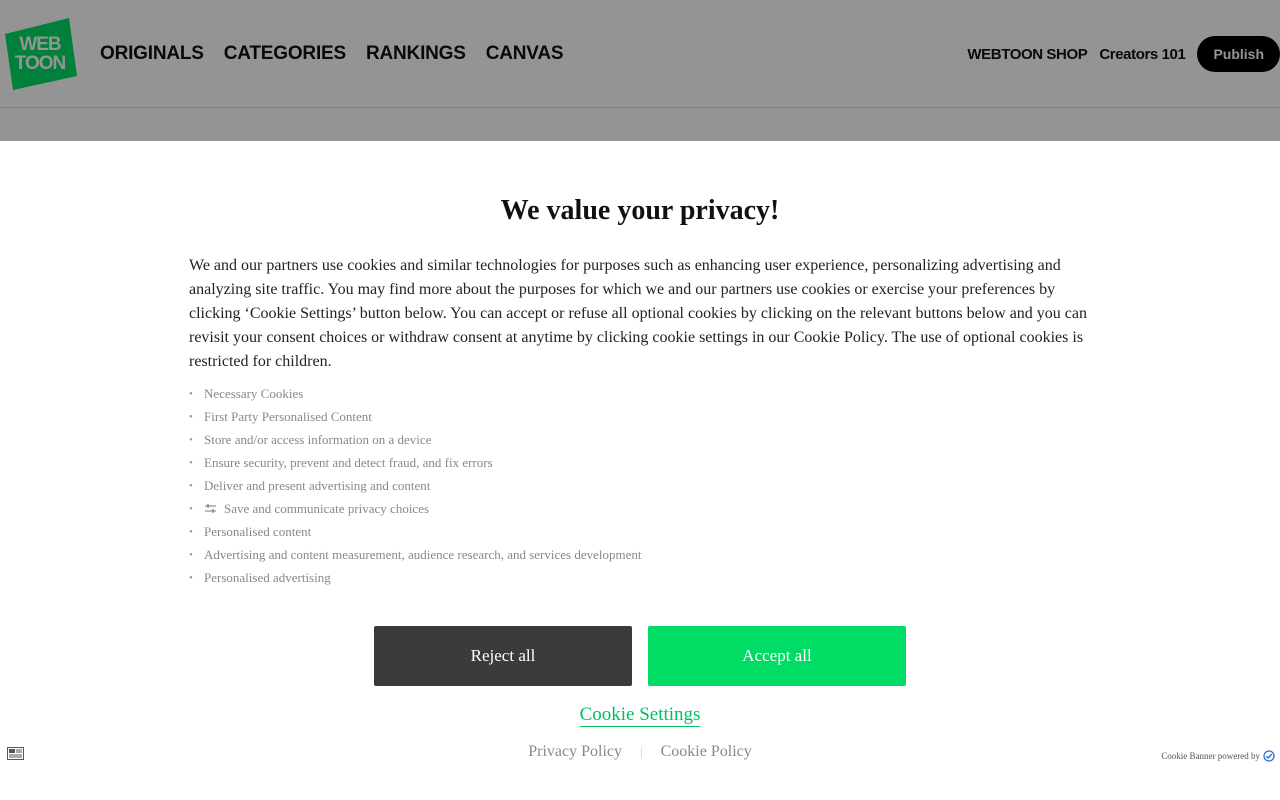 This screenshot has height=800, width=1280. Describe the element at coordinates (1210, 756) in the screenshot. I see `powered-by-label: Cookie Banner powered by` at that location.